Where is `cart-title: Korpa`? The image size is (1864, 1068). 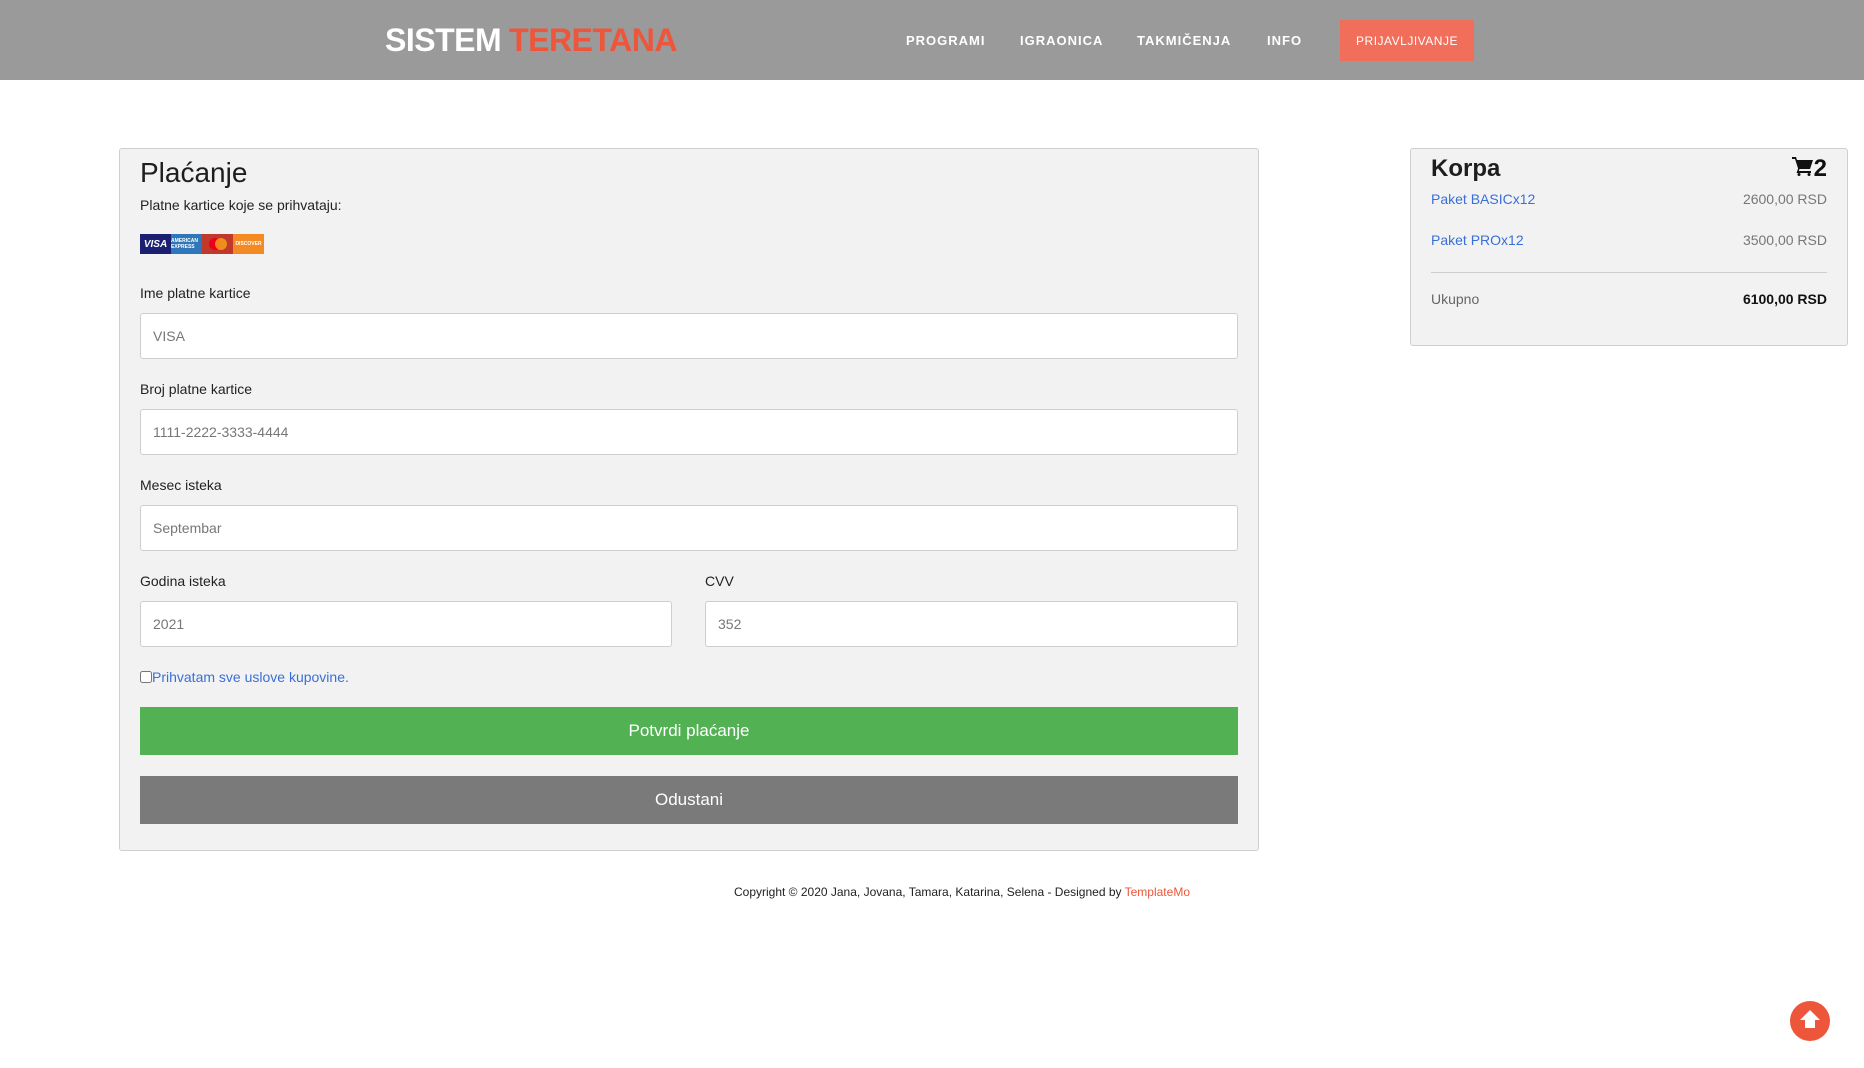 cart-title: Korpa is located at coordinates (1466, 168).